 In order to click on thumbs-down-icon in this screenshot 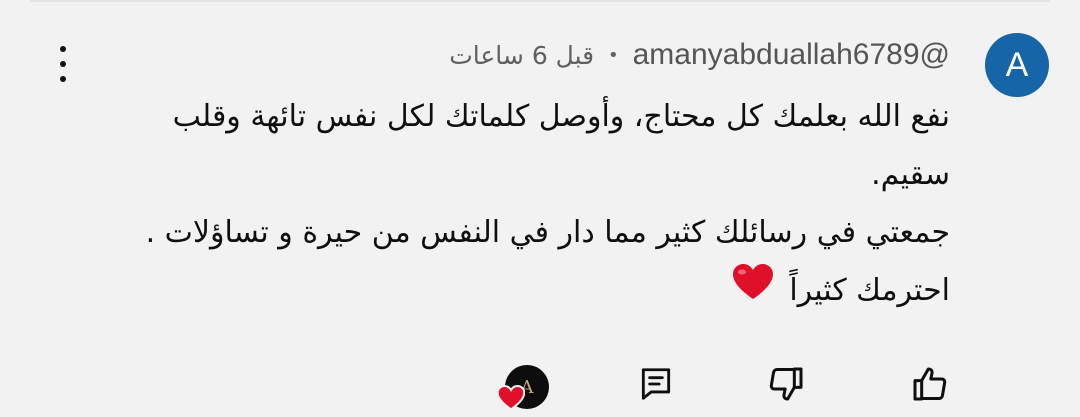, I will do `click(786, 384)`.